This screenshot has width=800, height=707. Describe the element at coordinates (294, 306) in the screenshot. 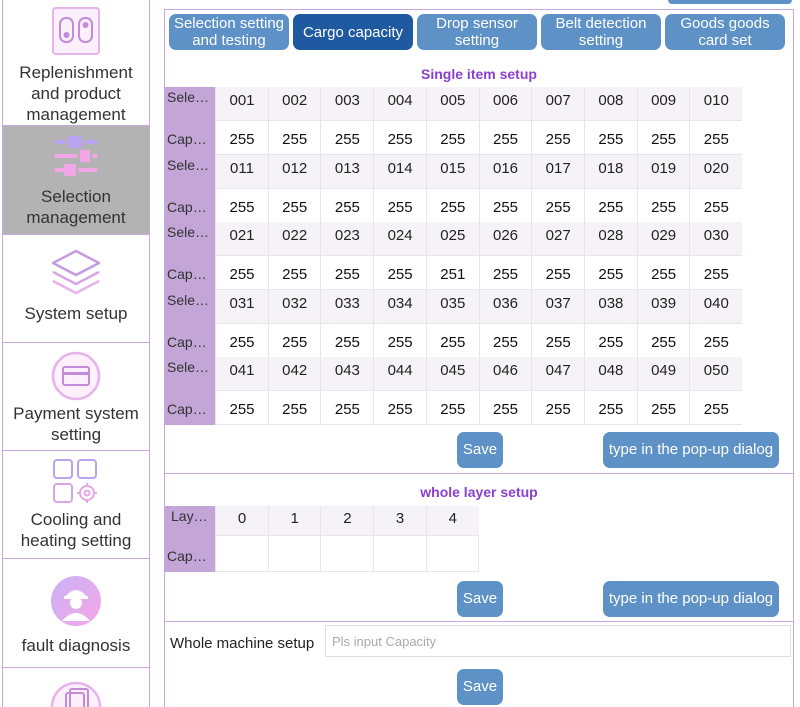

I see `selection-number-cell: 032` at that location.